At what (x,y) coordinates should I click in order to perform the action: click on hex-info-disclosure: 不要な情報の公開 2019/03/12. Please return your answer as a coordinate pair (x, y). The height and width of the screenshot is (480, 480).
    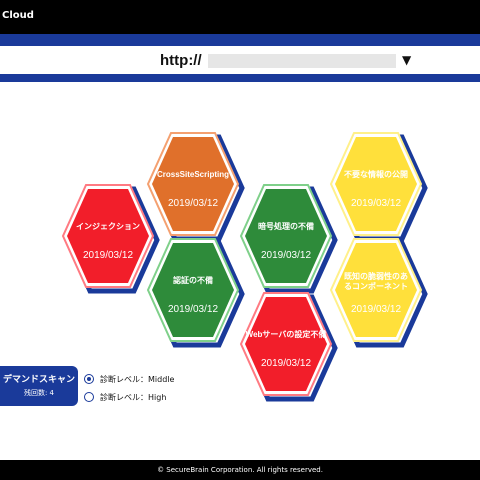
    Looking at the image, I should click on (377, 186).